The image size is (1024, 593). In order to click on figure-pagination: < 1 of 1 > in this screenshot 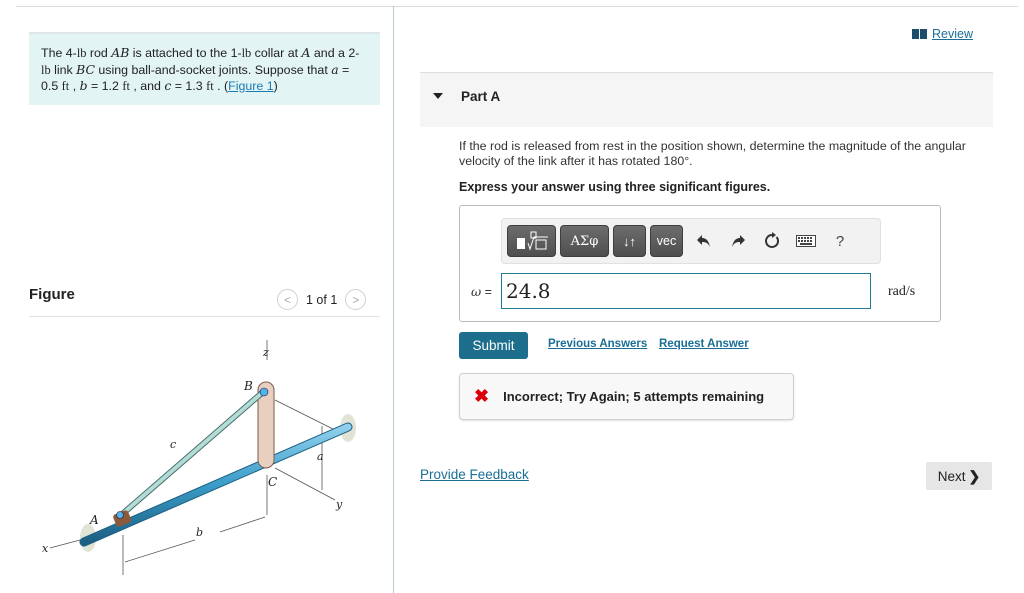, I will do `click(322, 299)`.